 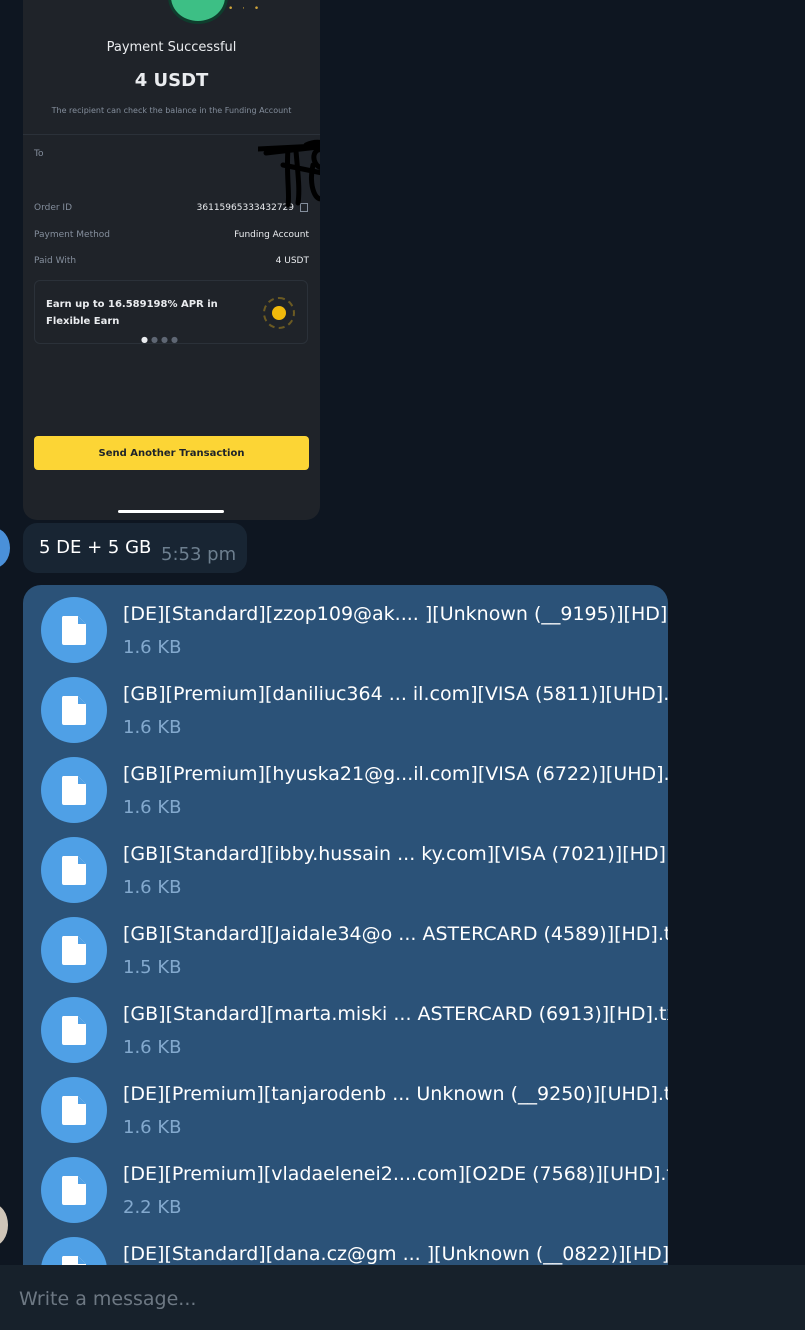 I want to click on message-time: 5:53 pm, so click(x=199, y=554).